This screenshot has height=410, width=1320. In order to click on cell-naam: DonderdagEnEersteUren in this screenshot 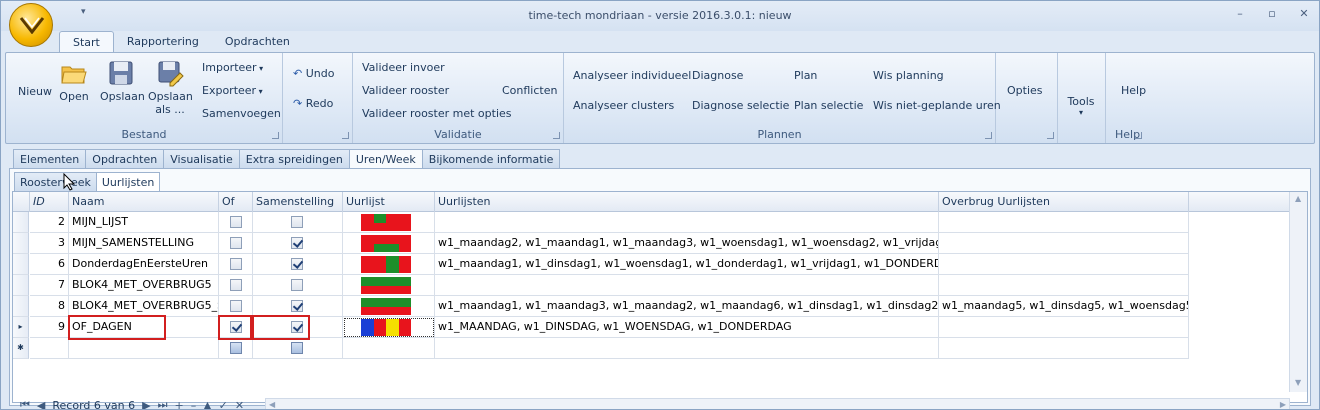, I will do `click(144, 264)`.